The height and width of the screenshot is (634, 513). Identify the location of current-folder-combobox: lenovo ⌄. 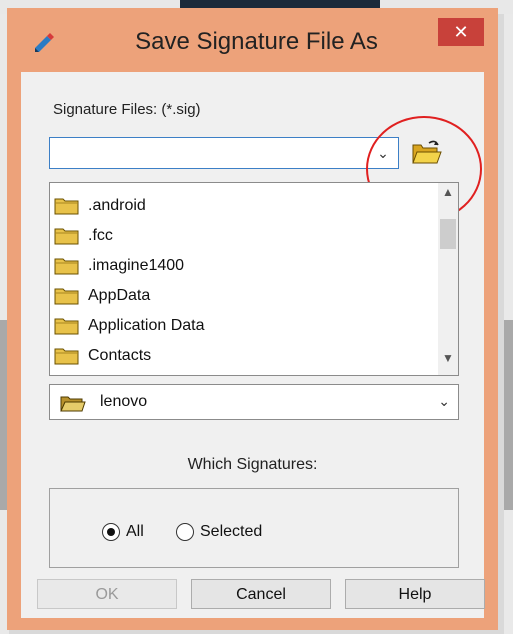
(254, 402).